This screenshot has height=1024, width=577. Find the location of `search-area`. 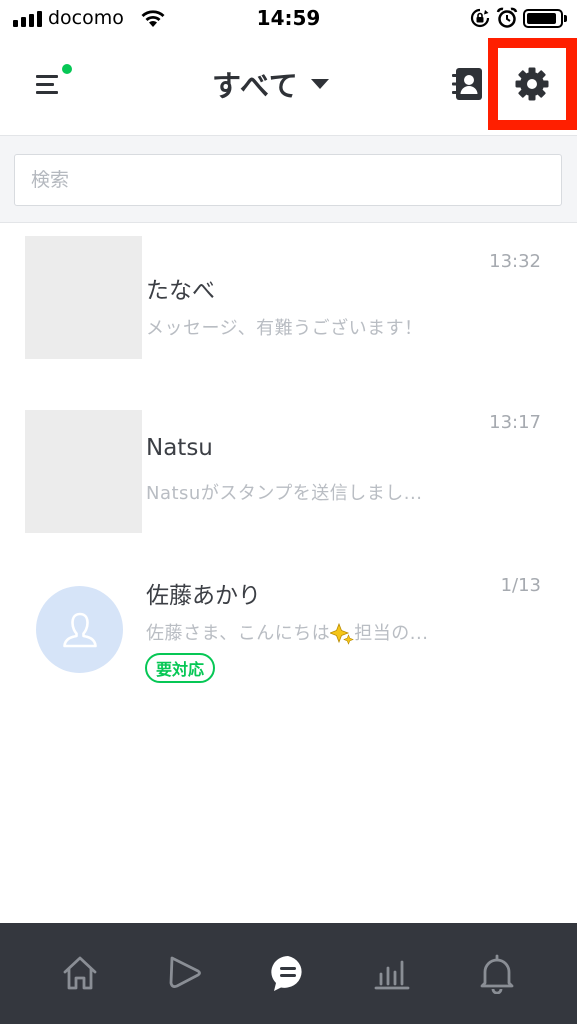

search-area is located at coordinates (288, 179).